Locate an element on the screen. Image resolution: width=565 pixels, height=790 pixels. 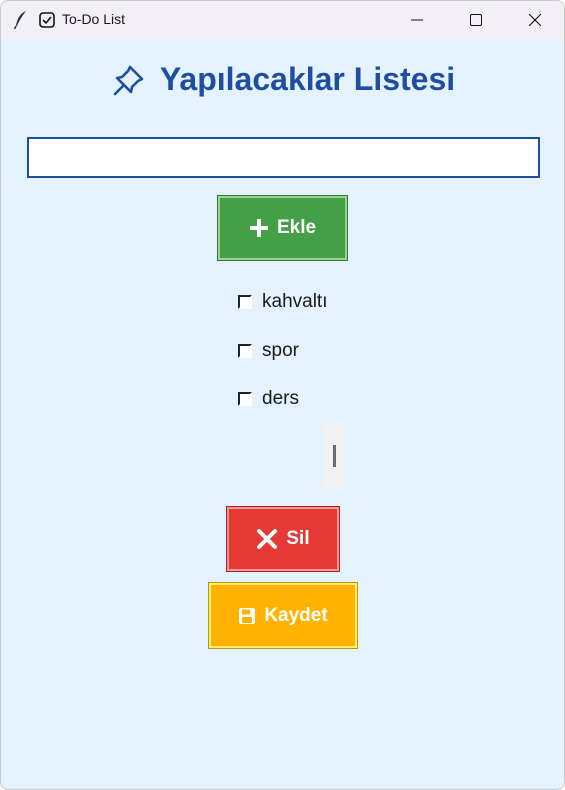
maximize-icon is located at coordinates (476, 20).